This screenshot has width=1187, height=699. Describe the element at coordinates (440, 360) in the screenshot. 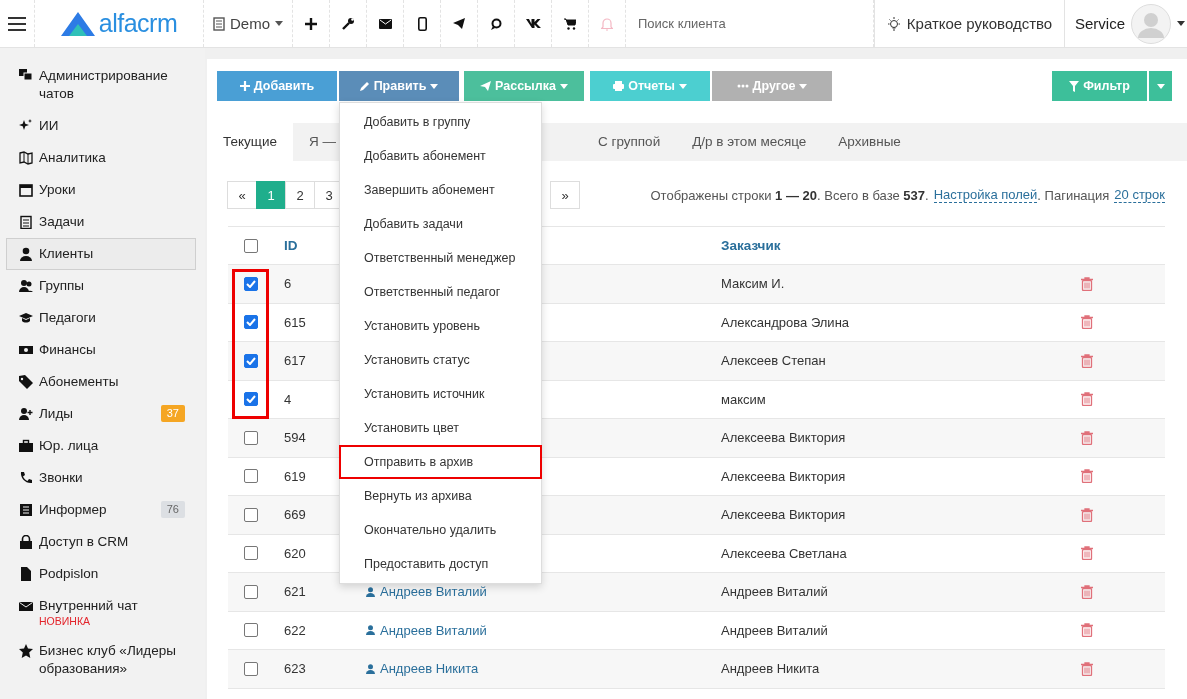

I see `menu-item: Установить статус` at that location.